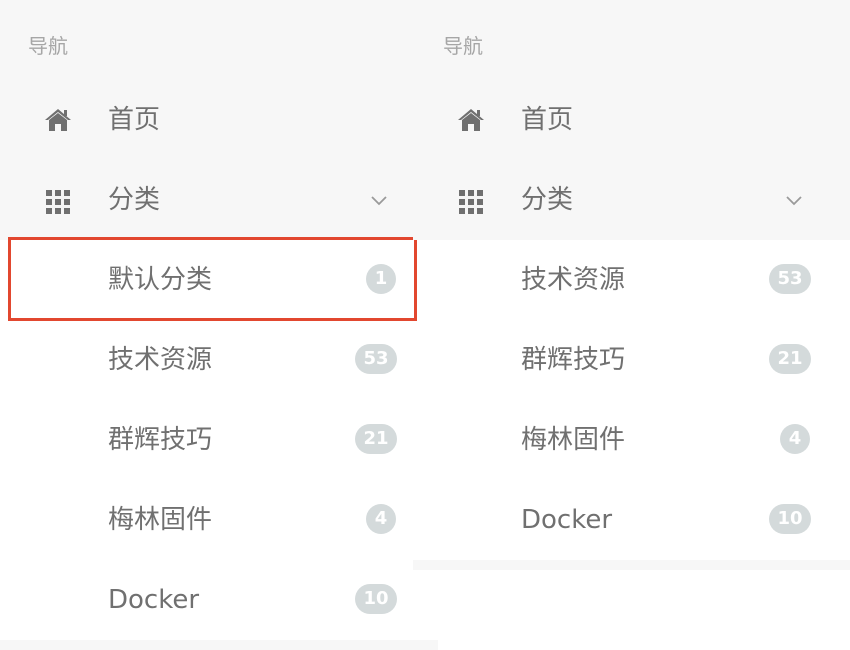 The image size is (850, 650). Describe the element at coordinates (212, 279) in the screenshot. I see `highlight-annotation-box` at that location.